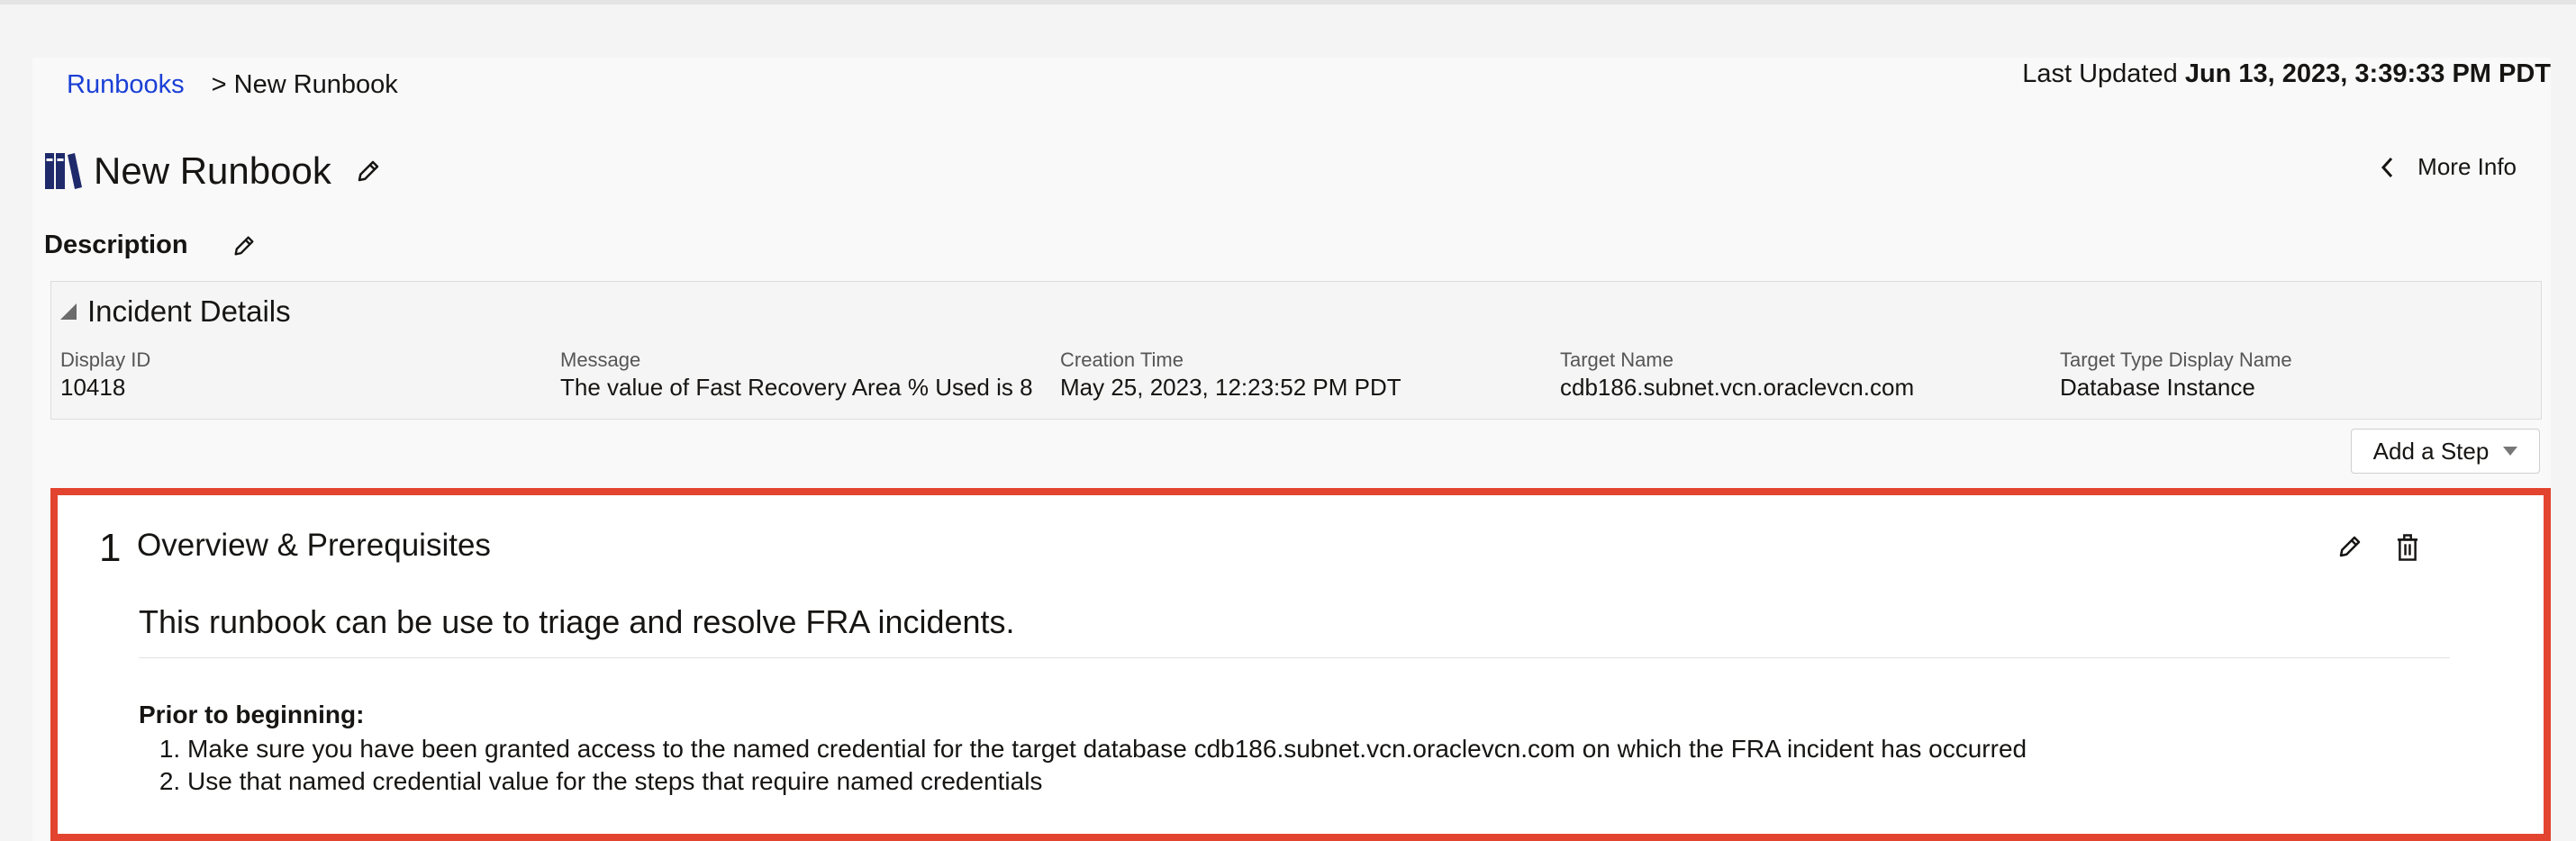 Image resolution: width=2576 pixels, height=841 pixels. What do you see at coordinates (1288, 2) in the screenshot?
I see `top-strip` at bounding box center [1288, 2].